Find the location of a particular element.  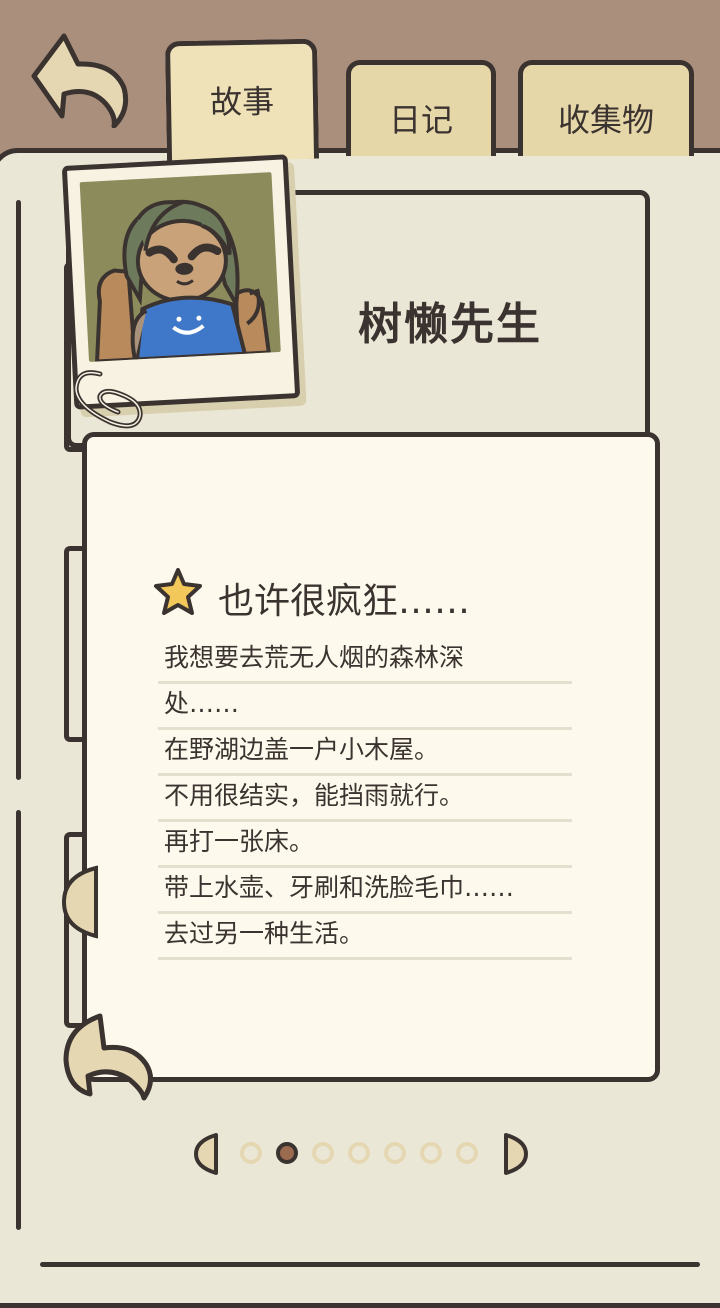

story-line: 在野湖边盖一户小木屋。 is located at coordinates (365, 753).